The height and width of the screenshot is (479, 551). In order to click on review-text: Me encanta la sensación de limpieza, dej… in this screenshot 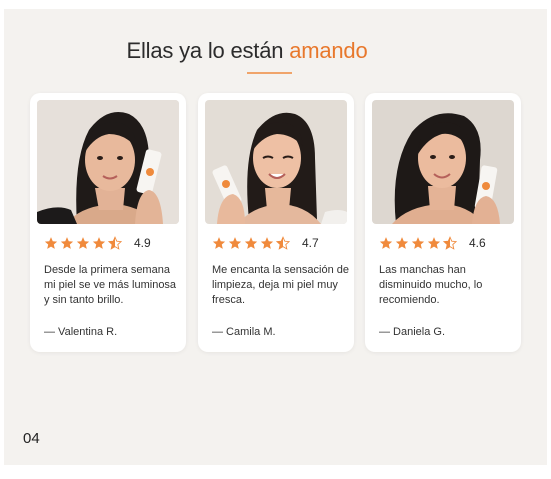, I will do `click(280, 285)`.